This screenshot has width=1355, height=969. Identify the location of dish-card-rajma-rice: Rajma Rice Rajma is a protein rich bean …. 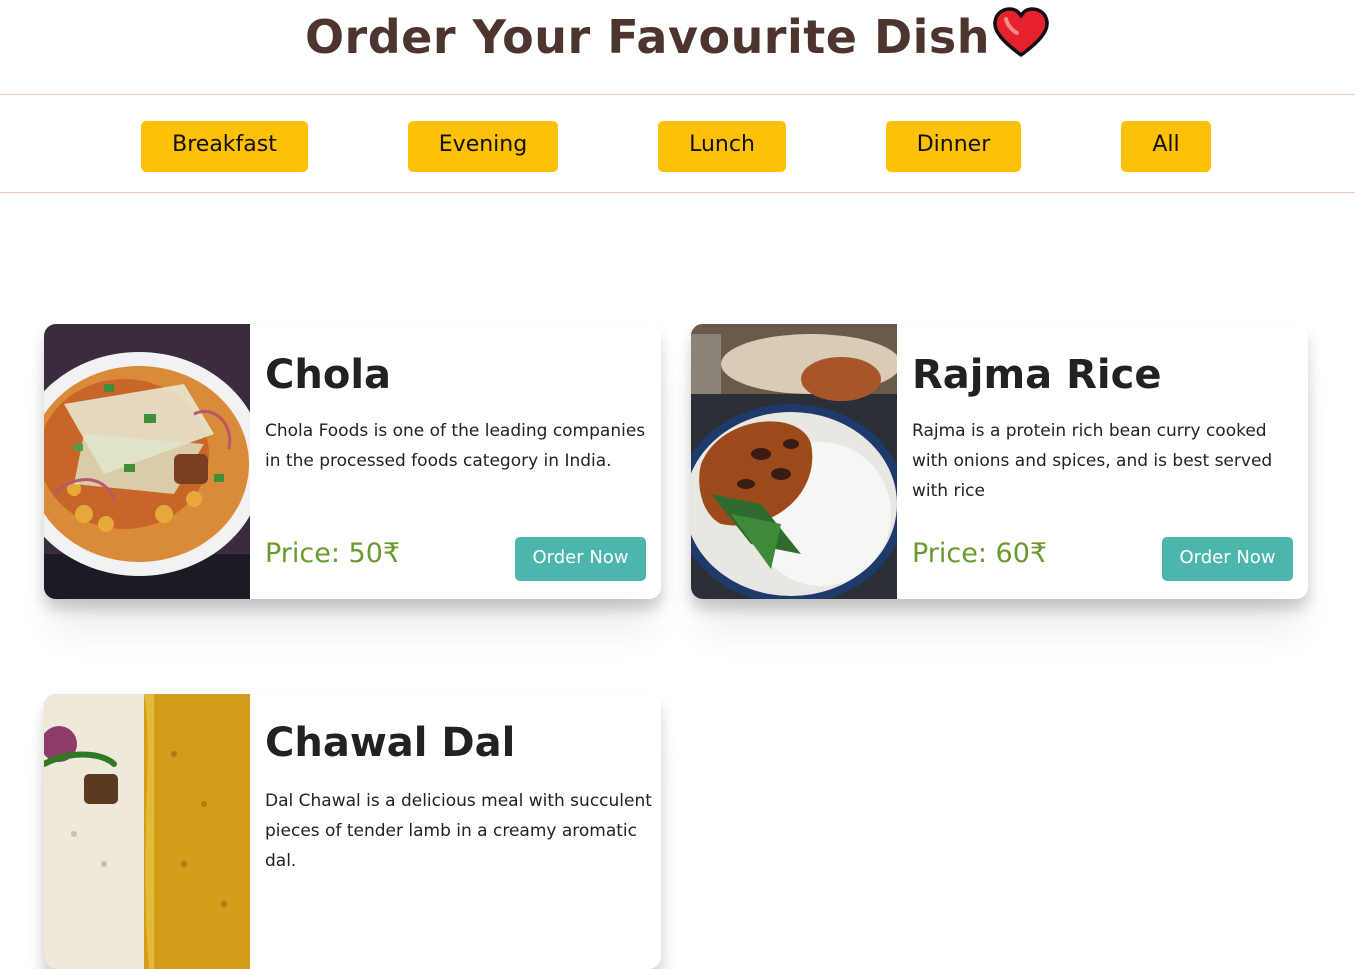
(999, 461).